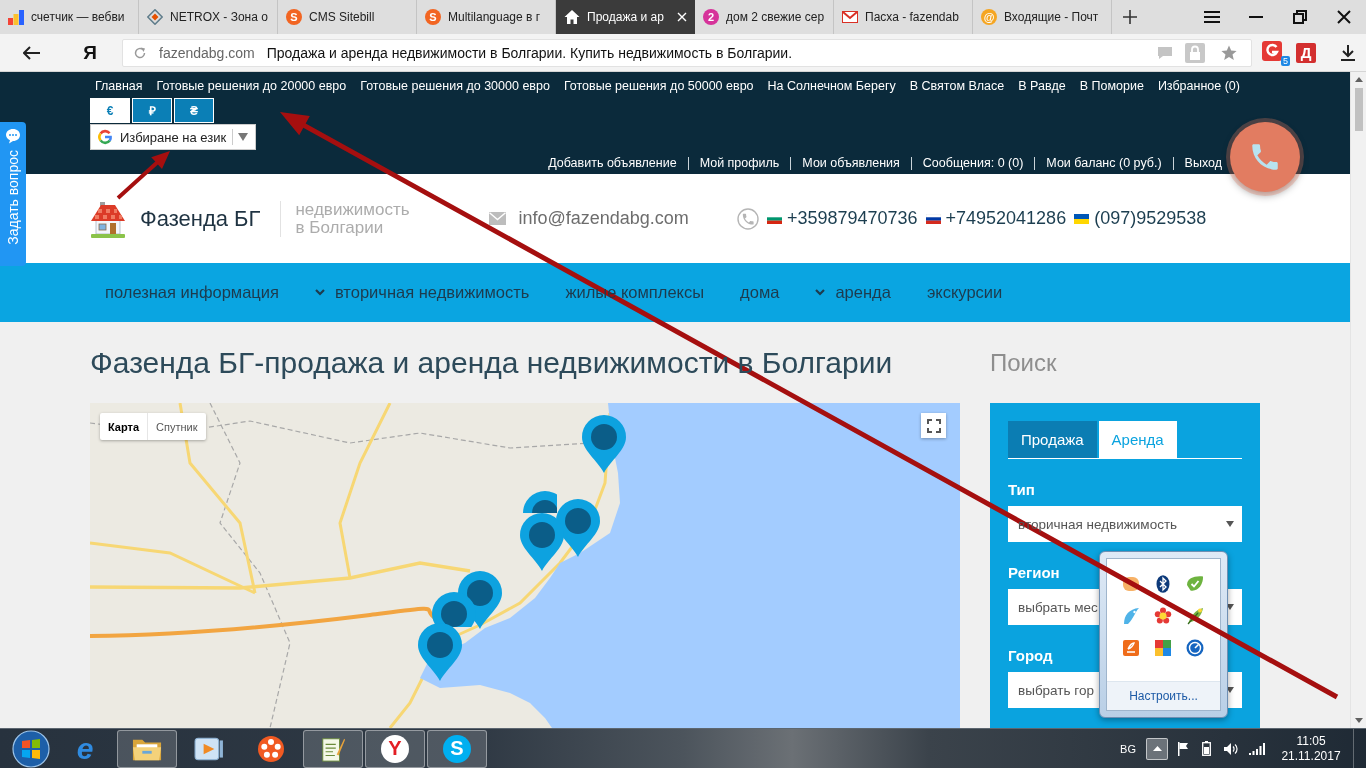  Describe the element at coordinates (572, 17) in the screenshot. I see `home-icon` at that location.